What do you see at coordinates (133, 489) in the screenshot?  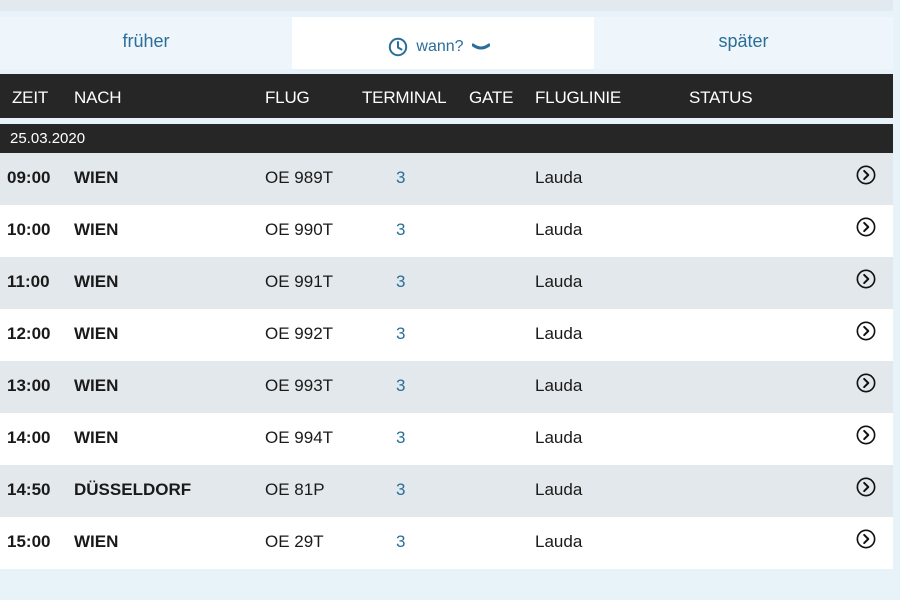 I see `destination: DÜSSELDORF` at bounding box center [133, 489].